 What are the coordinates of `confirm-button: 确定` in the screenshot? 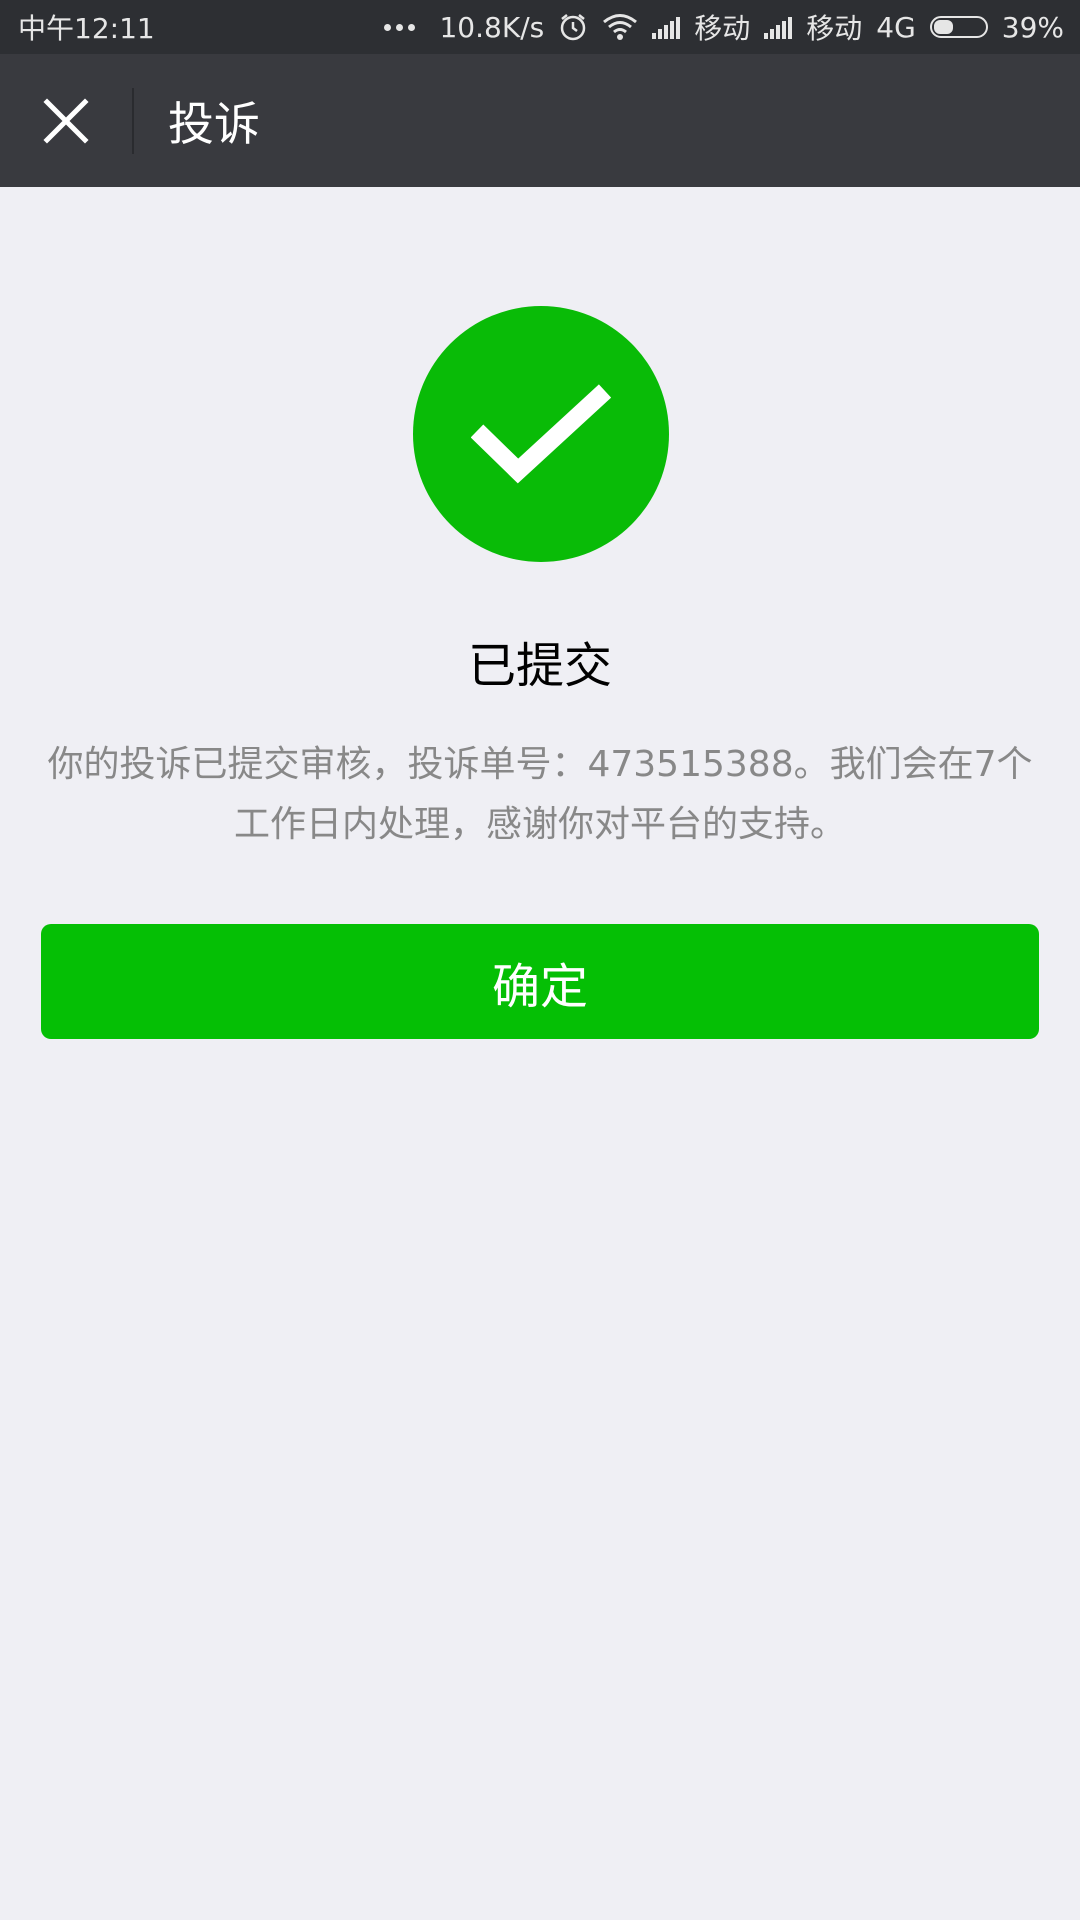 It's located at (540, 981).